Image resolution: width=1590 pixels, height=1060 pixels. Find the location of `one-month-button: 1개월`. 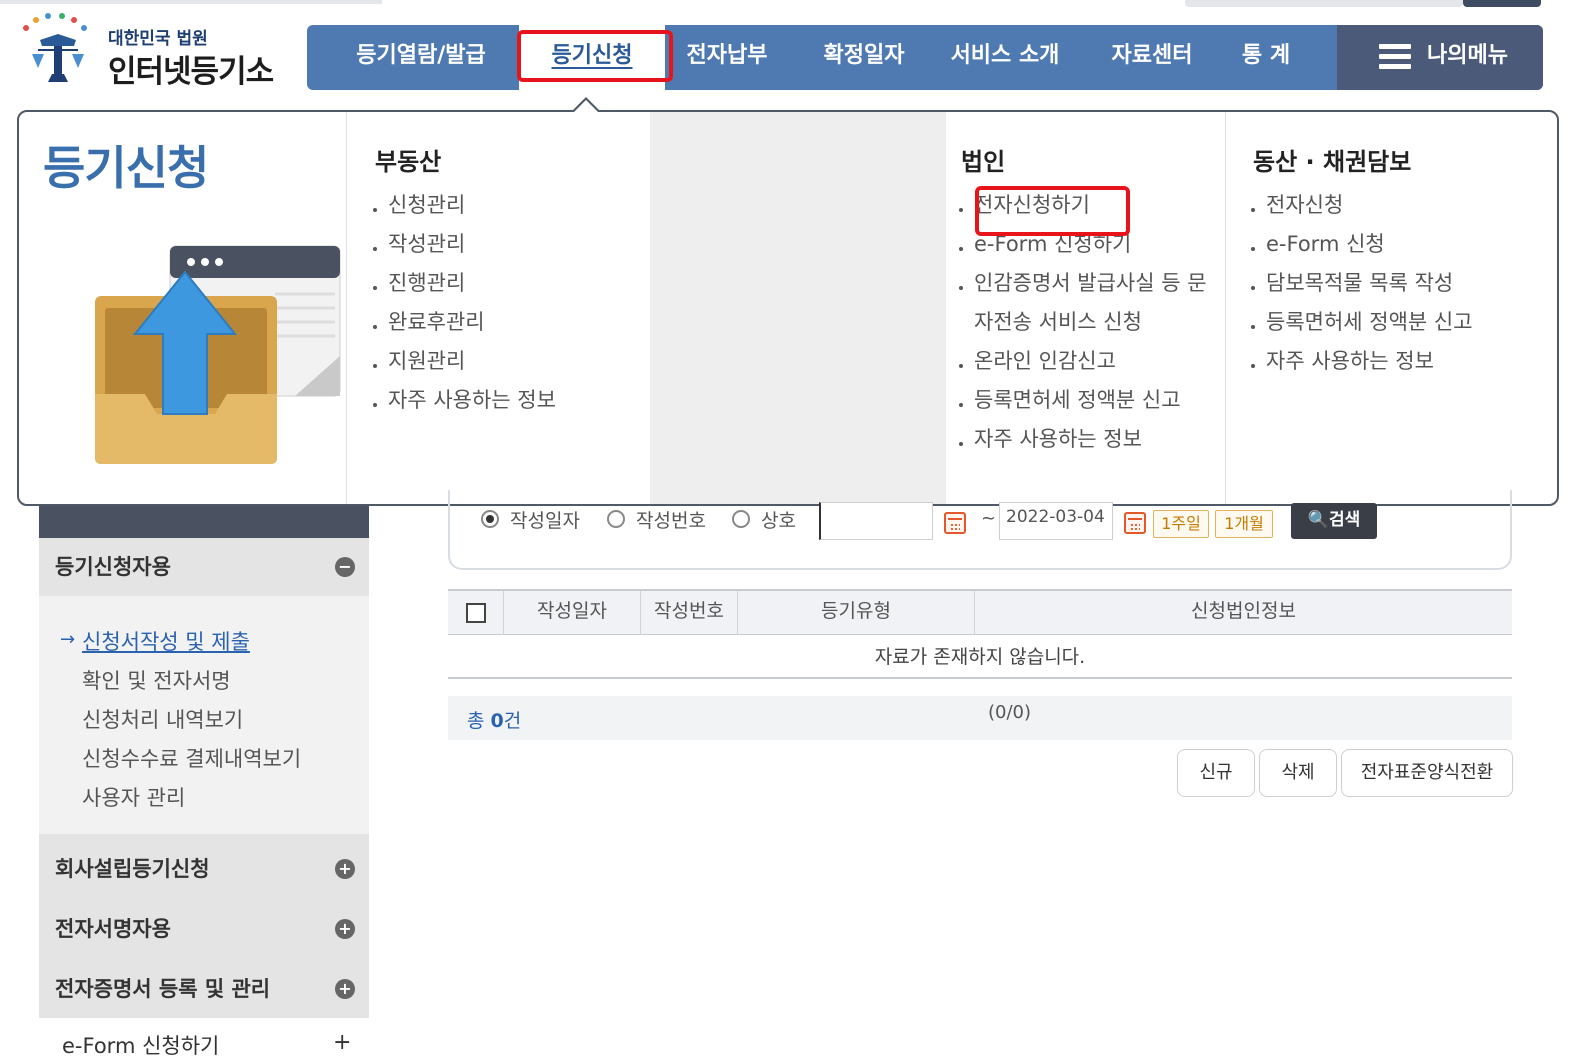

one-month-button: 1개월 is located at coordinates (1244, 524).